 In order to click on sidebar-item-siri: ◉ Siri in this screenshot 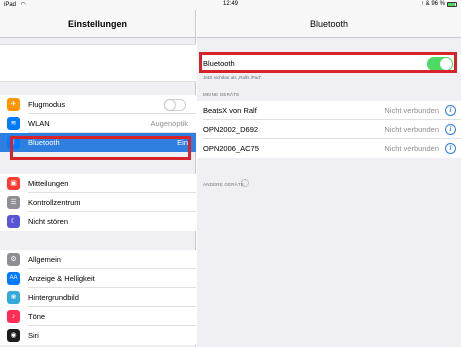, I will do `click(98, 335)`.